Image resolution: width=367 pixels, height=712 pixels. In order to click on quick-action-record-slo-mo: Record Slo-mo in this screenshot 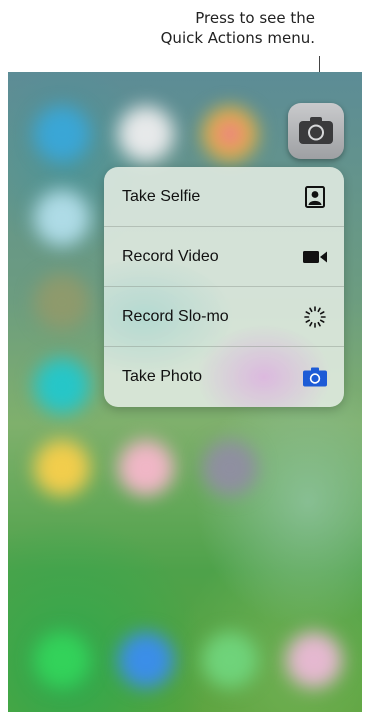, I will do `click(224, 317)`.